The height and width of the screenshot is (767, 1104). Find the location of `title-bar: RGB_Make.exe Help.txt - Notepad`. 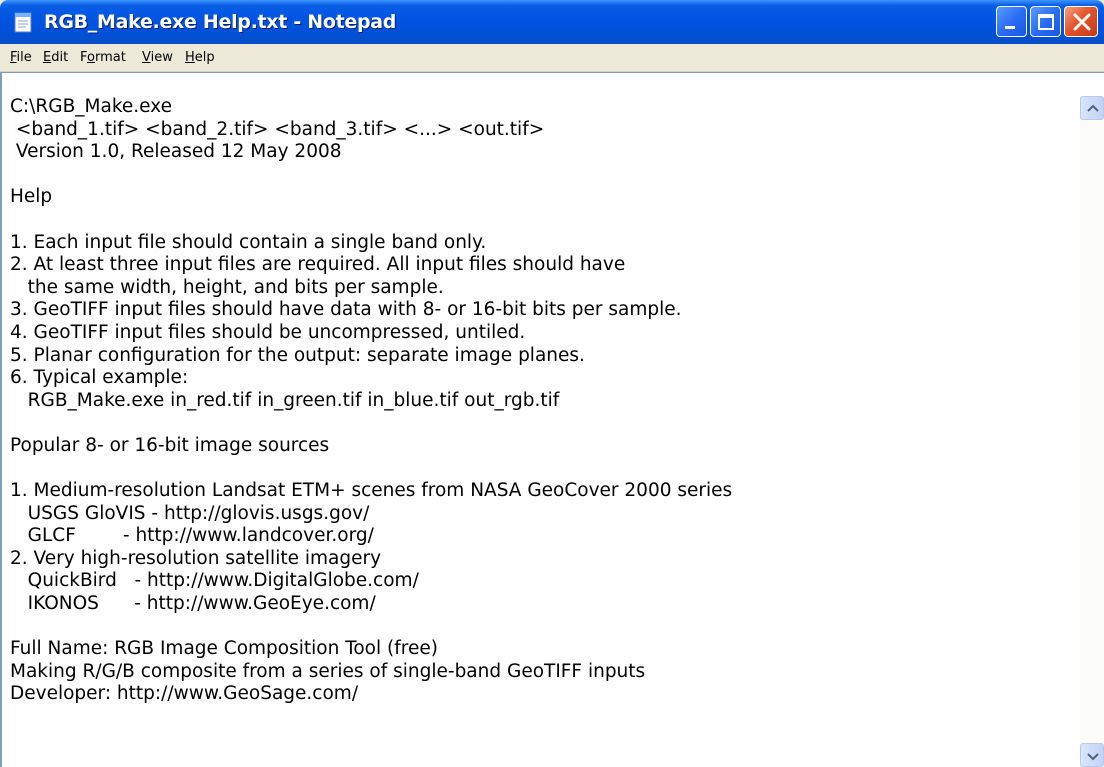

title-bar: RGB_Make.exe Help.txt - Notepad is located at coordinates (552, 22).